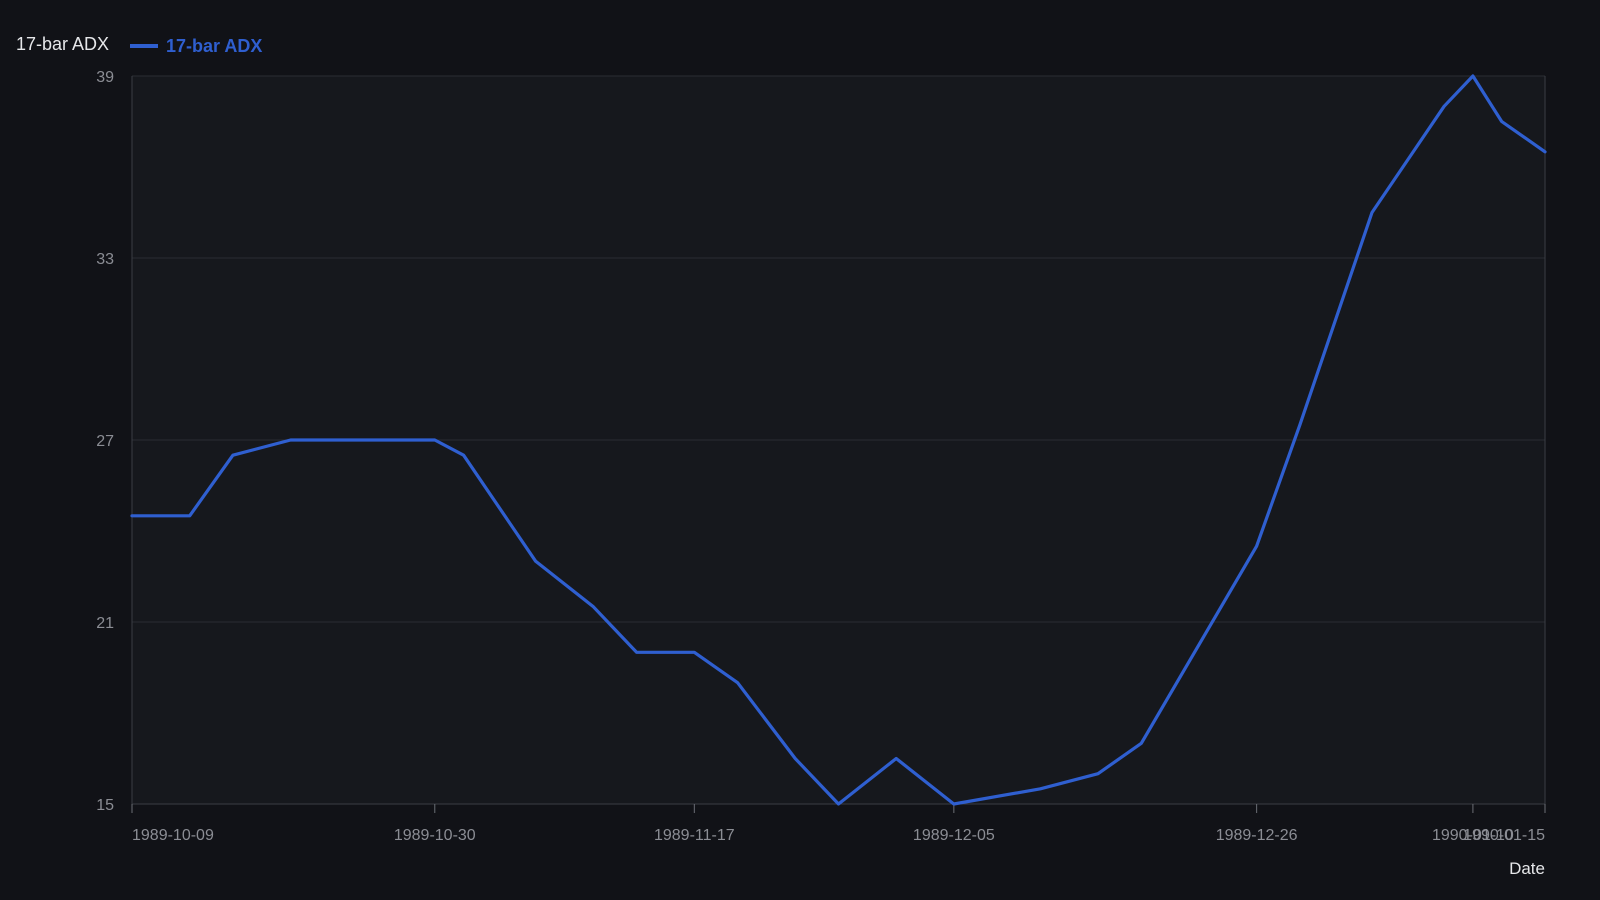 The image size is (1600, 900). I want to click on legend-label: 17-bar ADX, so click(214, 46).